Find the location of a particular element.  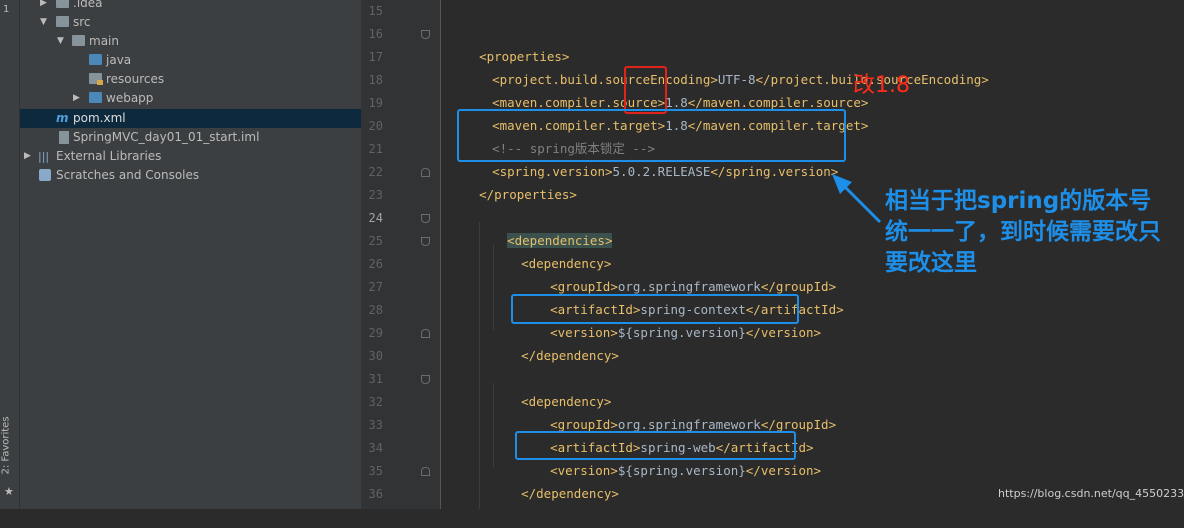

annotation-arrow is located at coordinates (857, 199).